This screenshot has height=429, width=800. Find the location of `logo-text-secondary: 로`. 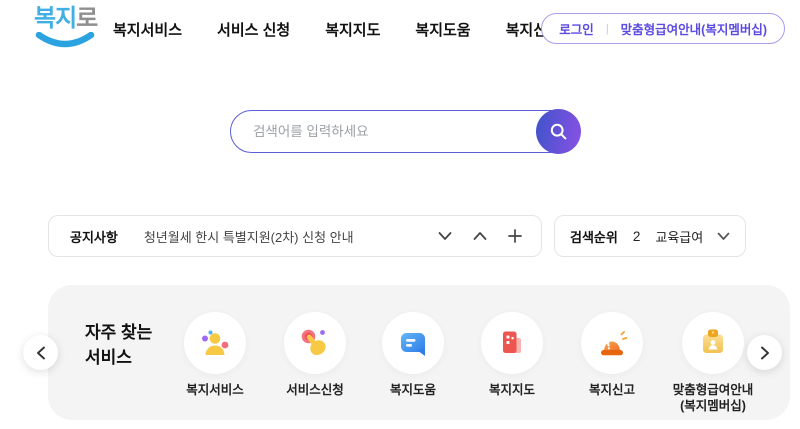

logo-text-secondary: 로 is located at coordinates (87, 18).